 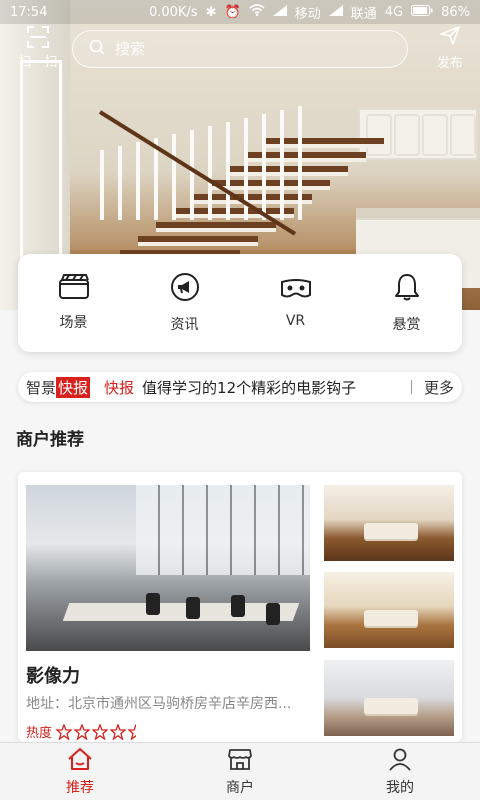 What do you see at coordinates (240, 761) in the screenshot?
I see `shop-icon` at bounding box center [240, 761].